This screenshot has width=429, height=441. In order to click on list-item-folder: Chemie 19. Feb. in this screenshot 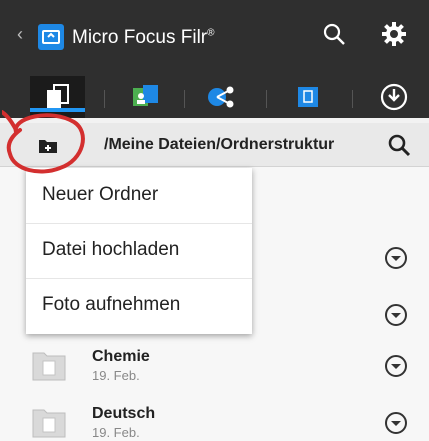, I will do `click(214, 367)`.